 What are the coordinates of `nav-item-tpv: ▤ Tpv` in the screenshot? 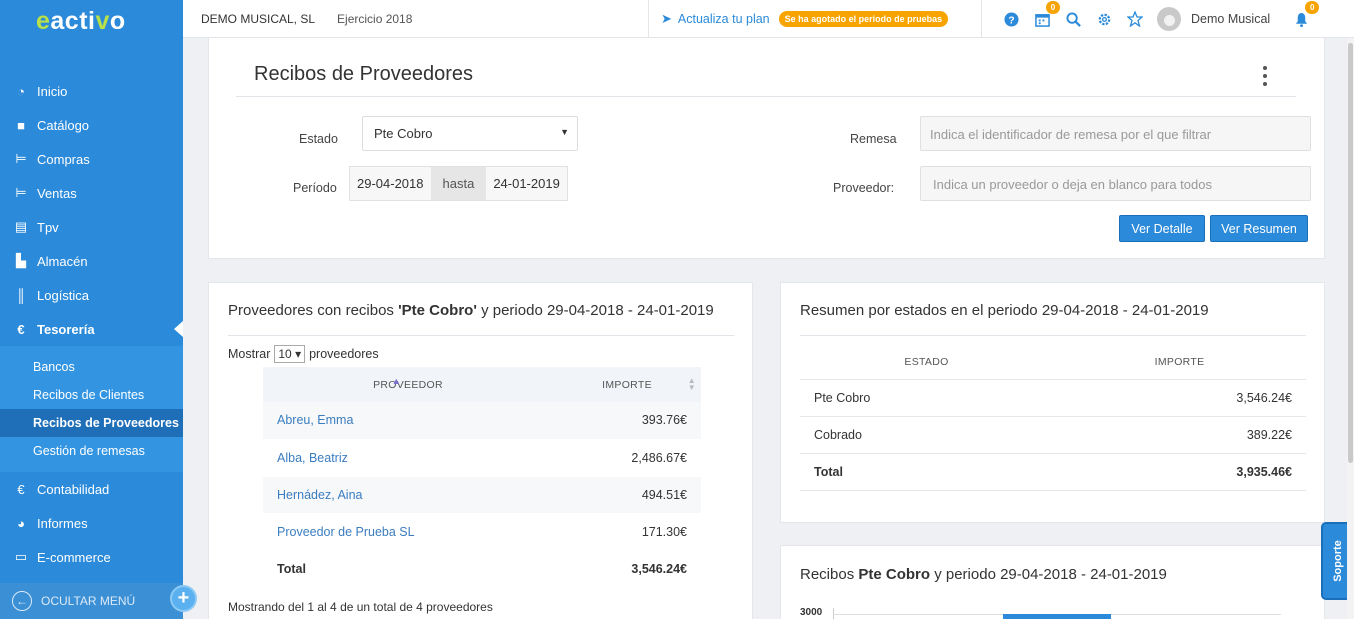 It's located at (91, 227).